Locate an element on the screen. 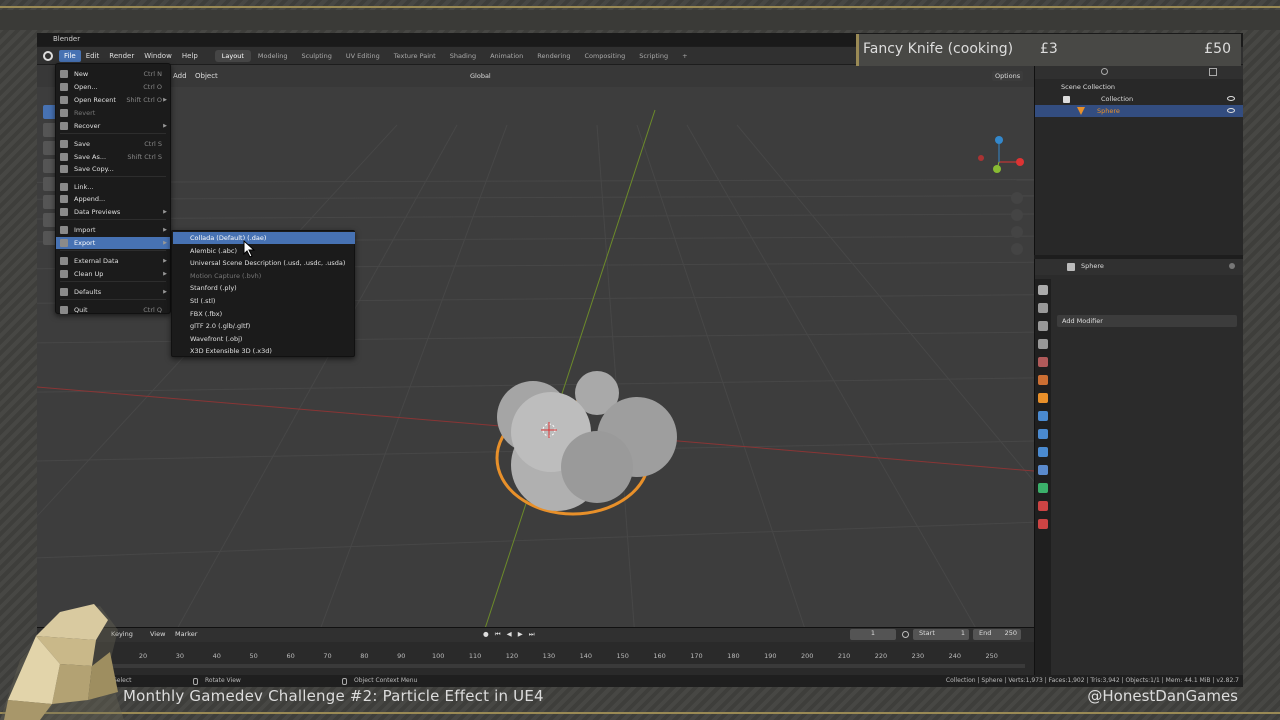 This screenshot has width=1280, height=720. tab-animation: Animation is located at coordinates (506, 56).